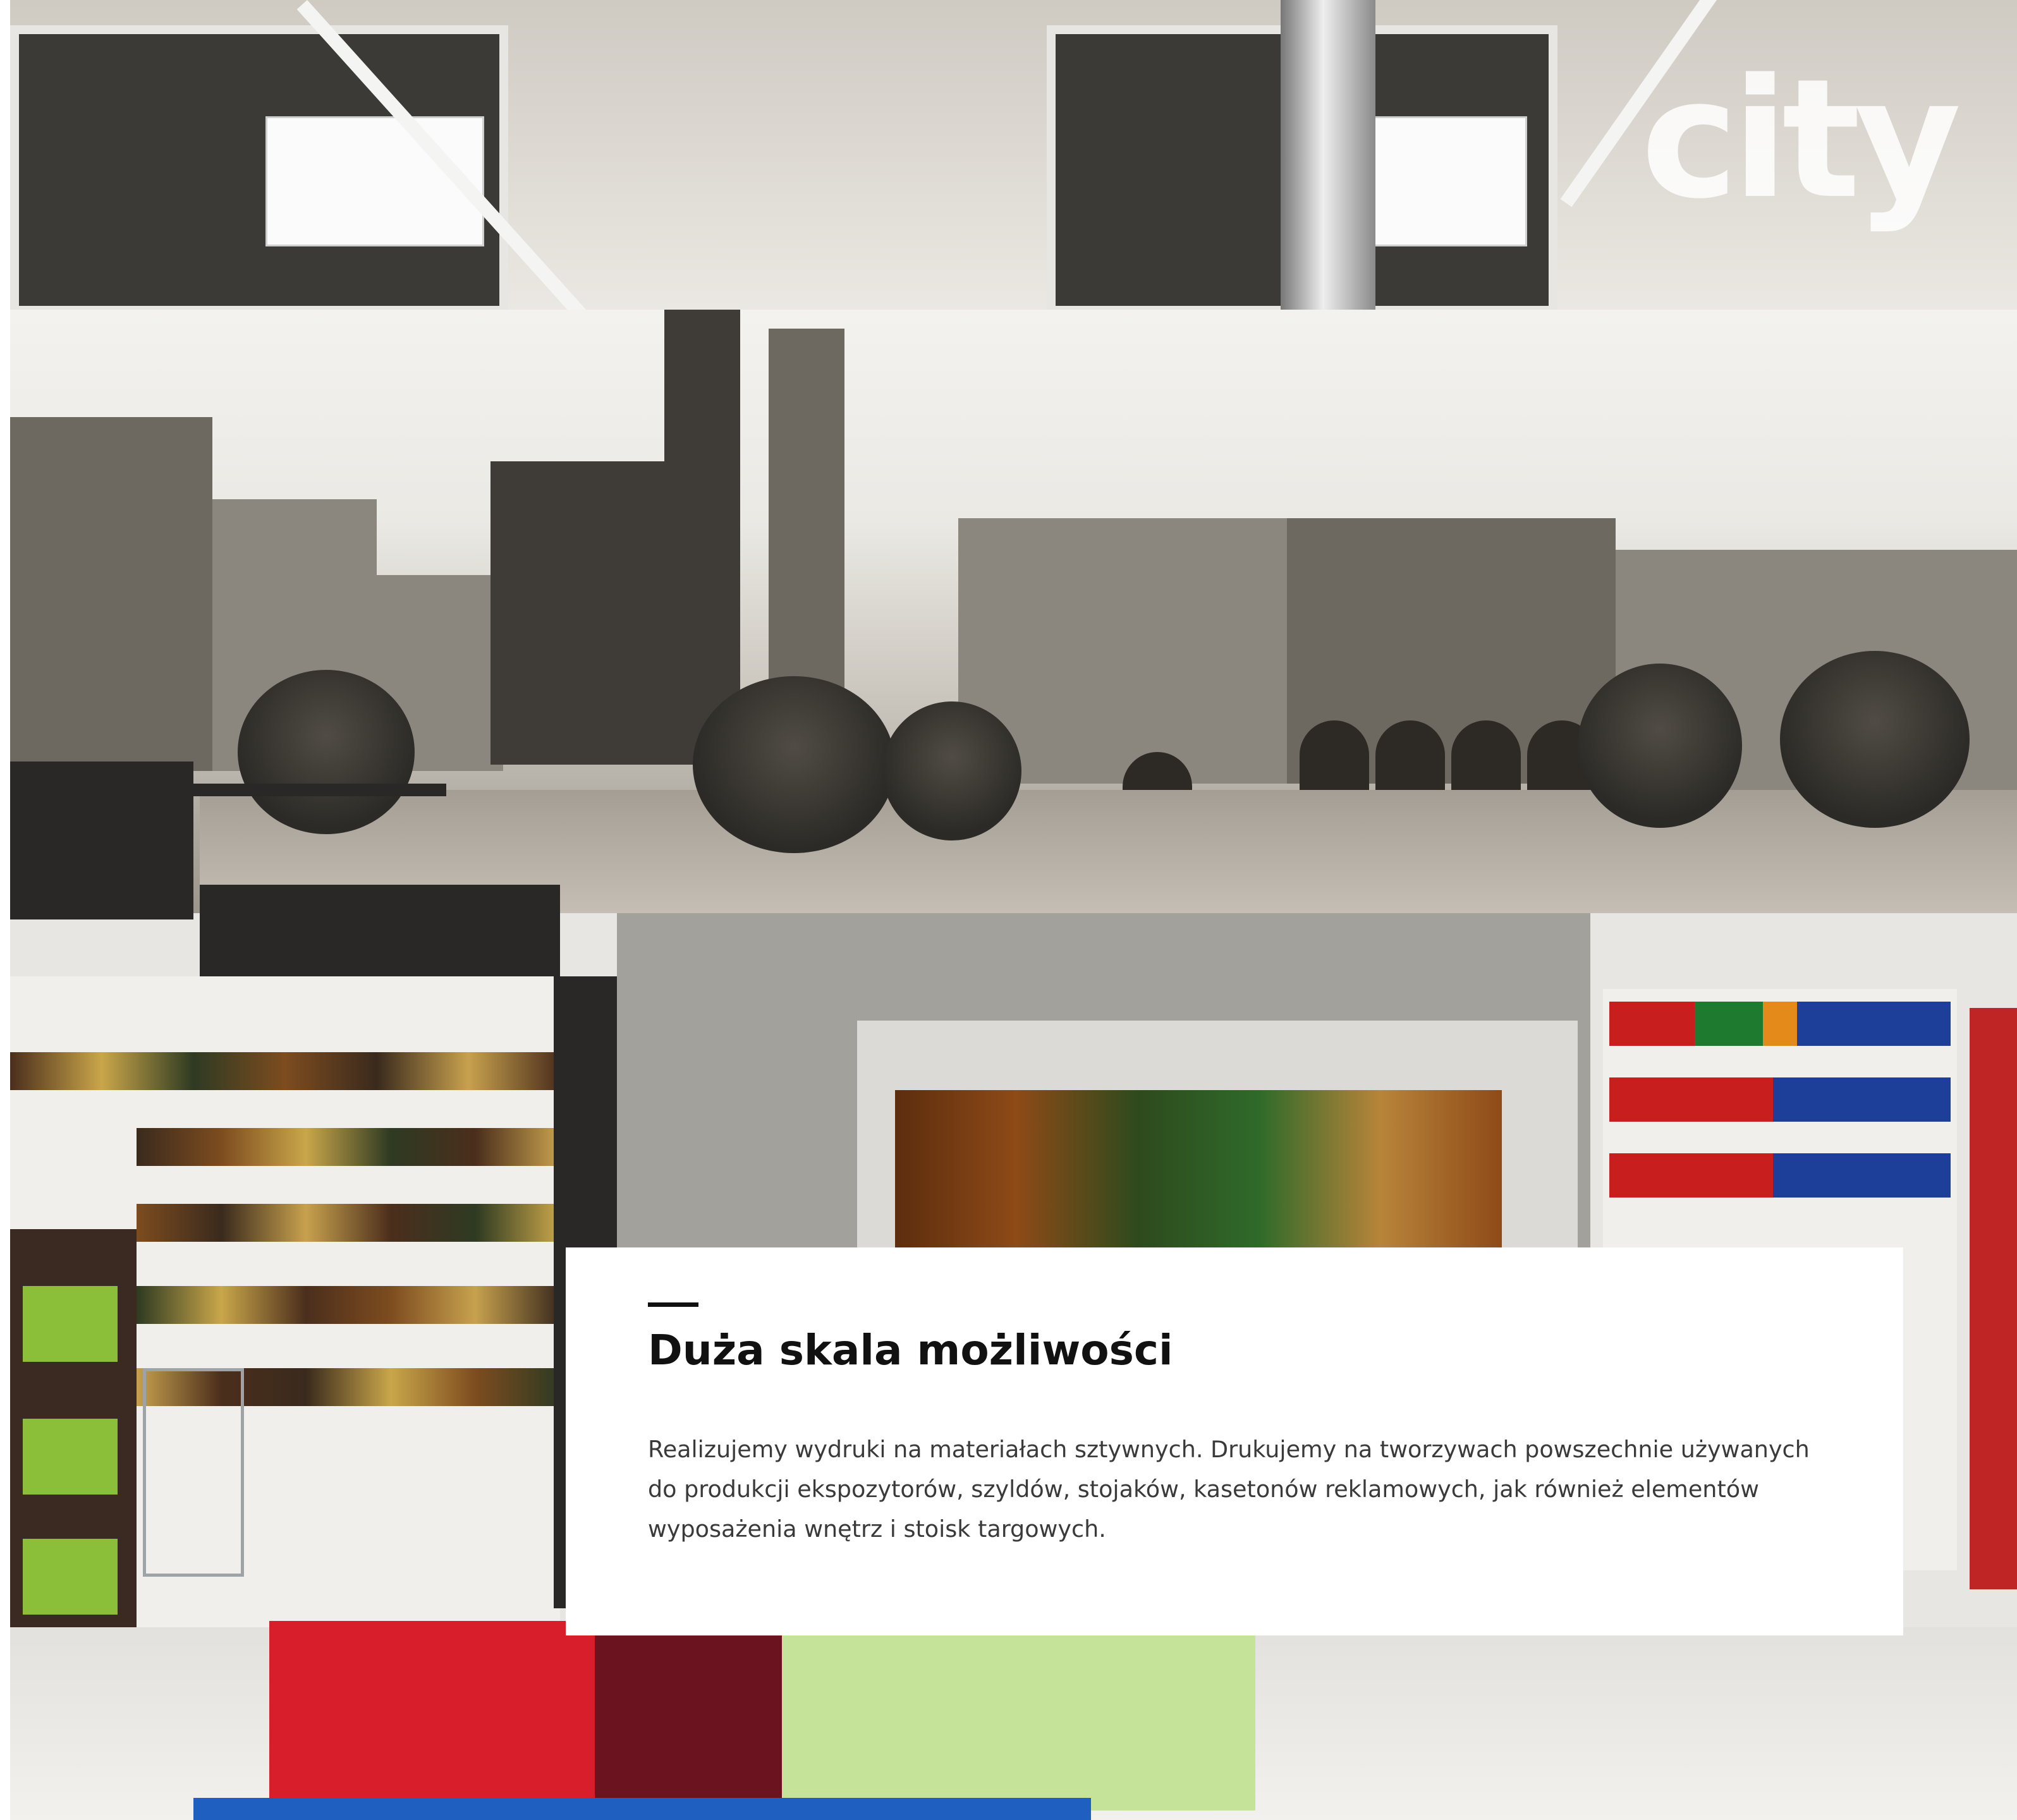 This screenshot has height=1820, width=2017. What do you see at coordinates (1993, 1298) in the screenshot?
I see `cooler-right` at bounding box center [1993, 1298].